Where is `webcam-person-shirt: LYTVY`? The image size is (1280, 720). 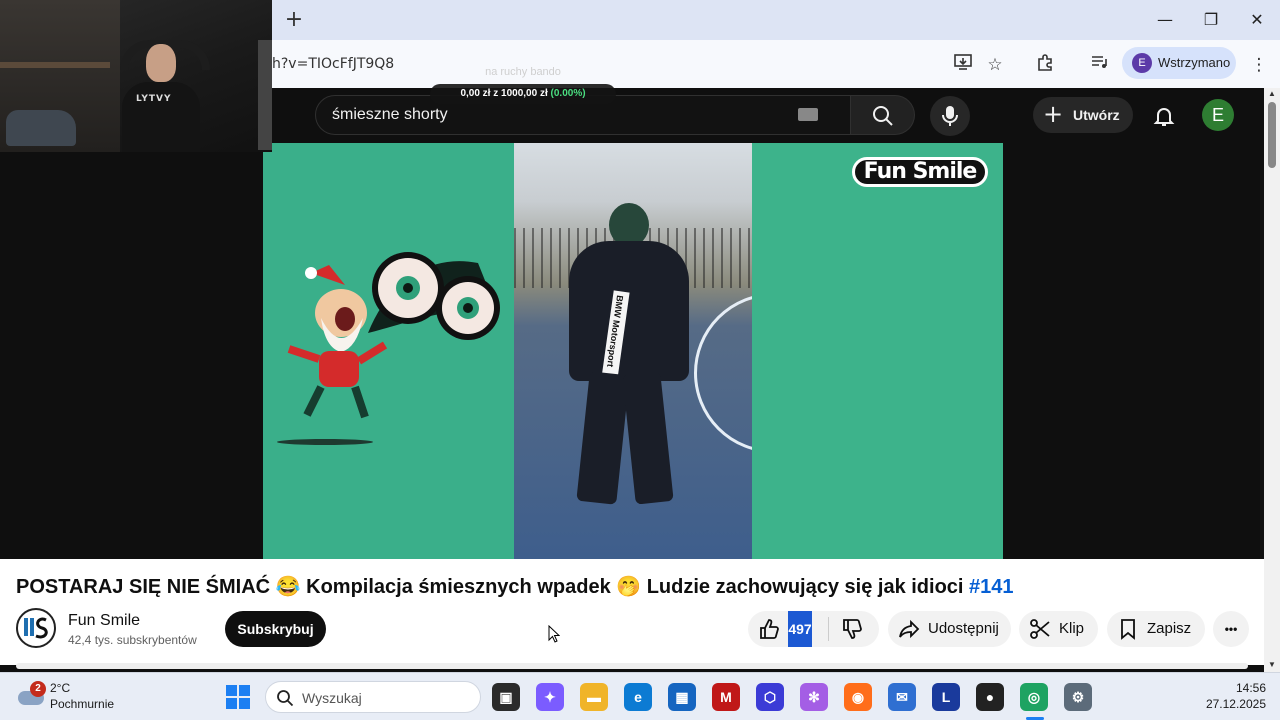
webcam-person-shirt: LYTVY is located at coordinates (161, 117).